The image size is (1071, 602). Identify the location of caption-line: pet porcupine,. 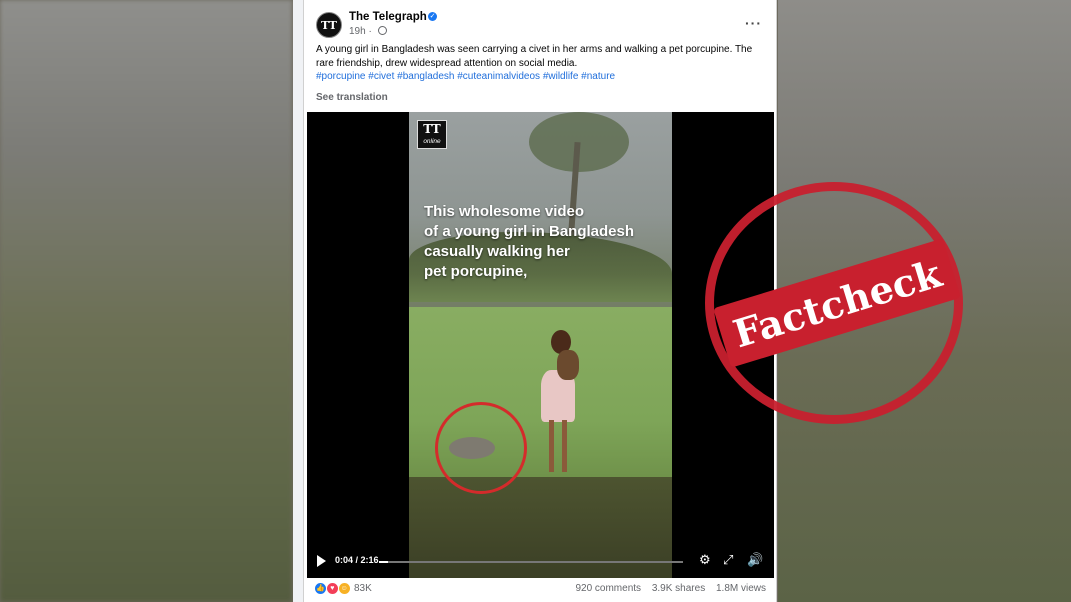
(476, 271).